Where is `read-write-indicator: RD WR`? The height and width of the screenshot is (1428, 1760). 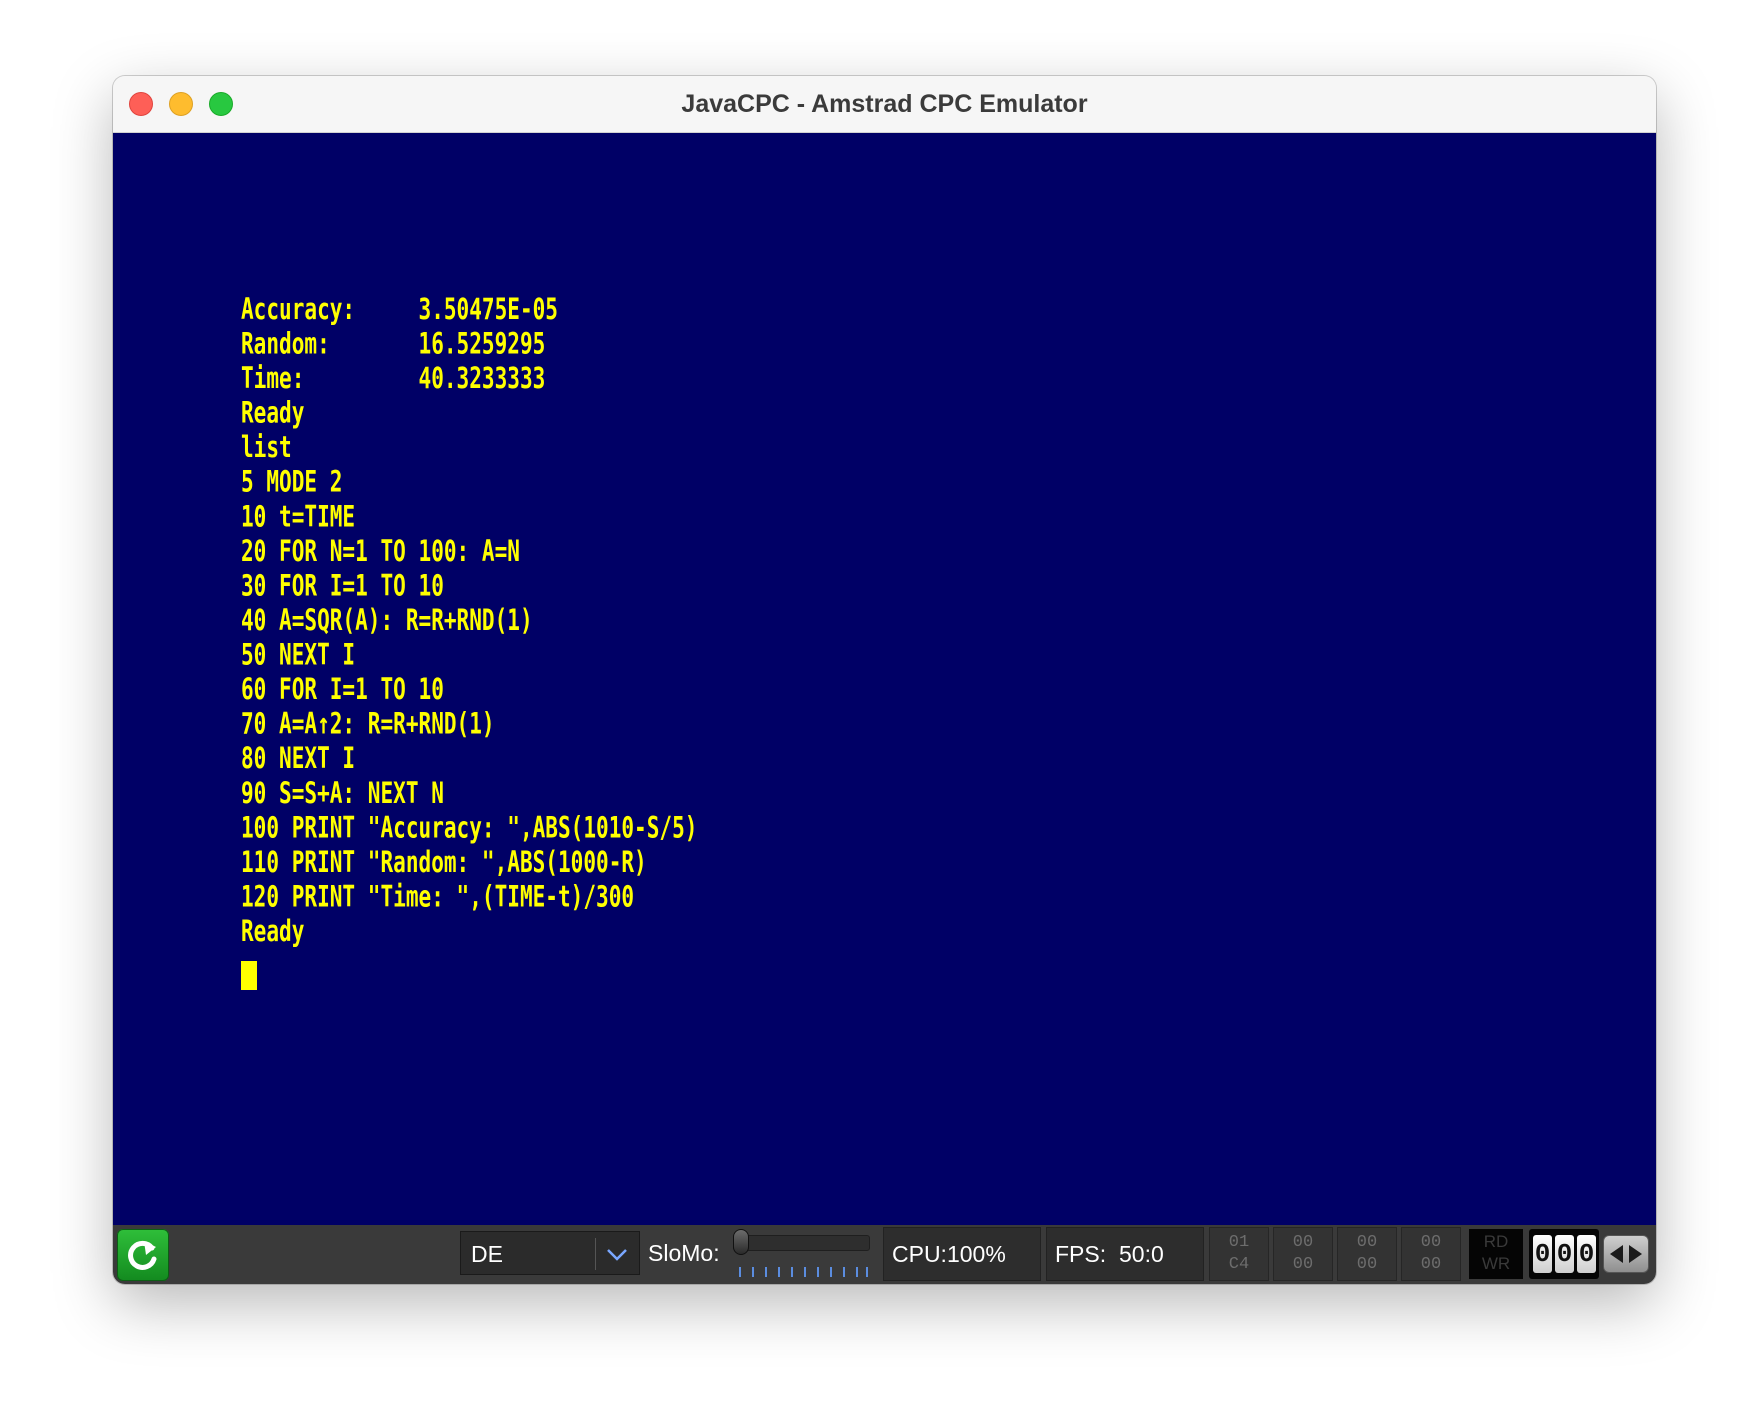
read-write-indicator: RD WR is located at coordinates (1496, 1254).